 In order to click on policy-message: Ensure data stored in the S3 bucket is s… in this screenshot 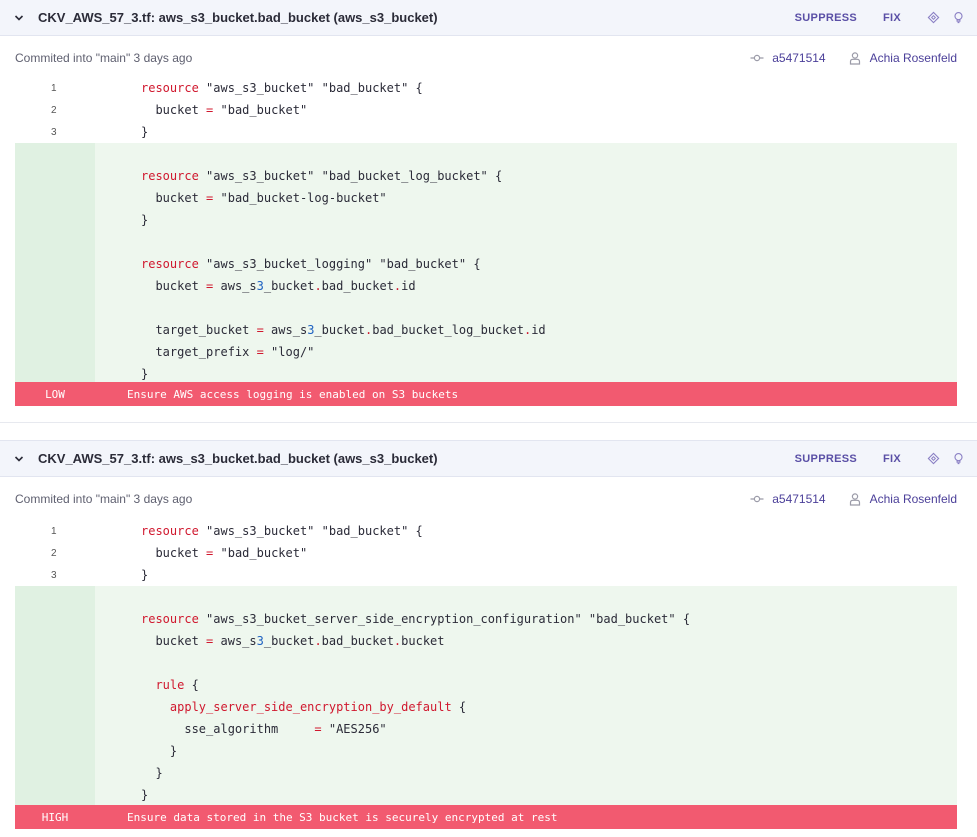, I will do `click(342, 817)`.